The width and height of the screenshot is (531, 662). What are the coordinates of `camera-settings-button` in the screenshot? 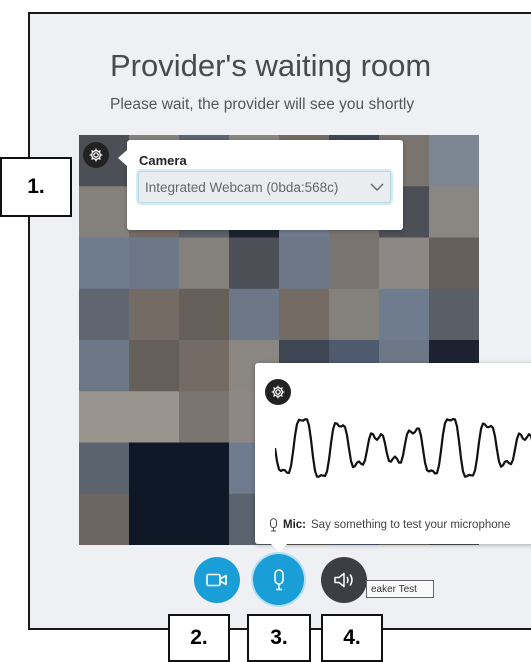 It's located at (96, 155).